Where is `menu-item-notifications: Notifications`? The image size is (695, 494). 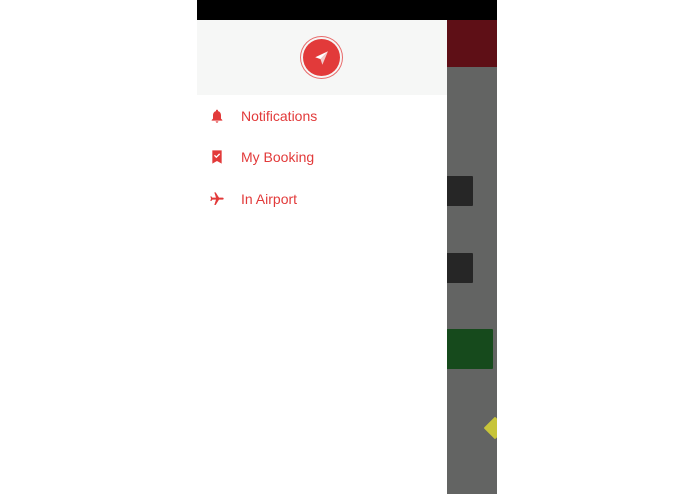 menu-item-notifications: Notifications is located at coordinates (322, 116).